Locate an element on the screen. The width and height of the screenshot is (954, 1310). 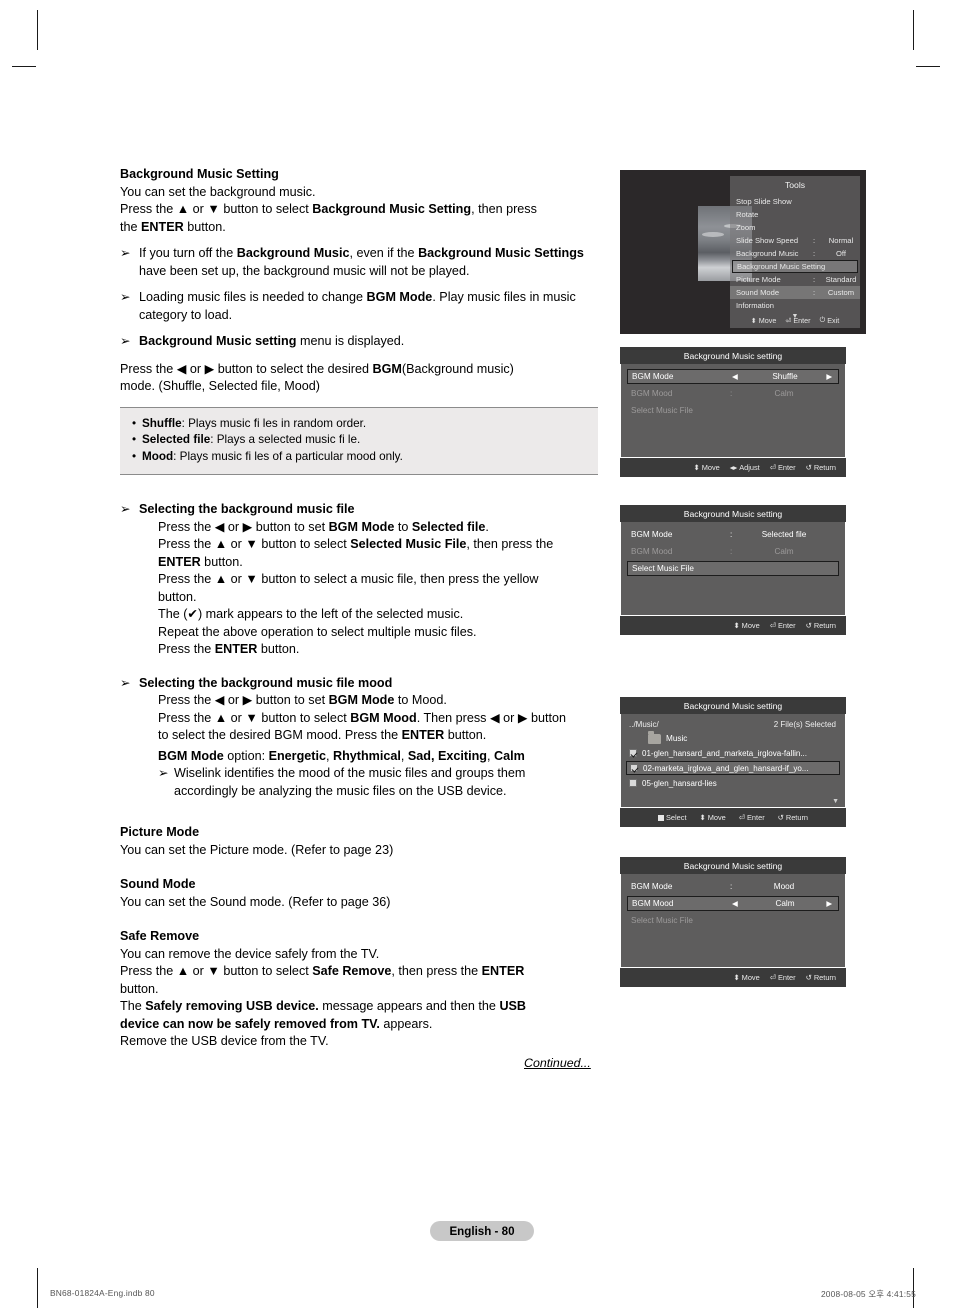
sm-l3b: ENTER is located at coordinates (423, 735).